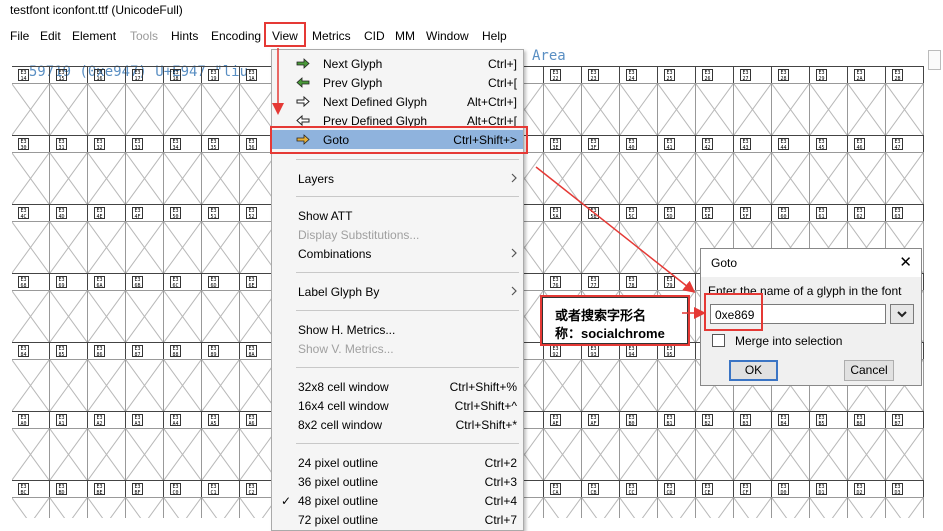 Image resolution: width=943 pixels, height=531 pixels. I want to click on glyph-label-cell: E3 35, so click(221, 143).